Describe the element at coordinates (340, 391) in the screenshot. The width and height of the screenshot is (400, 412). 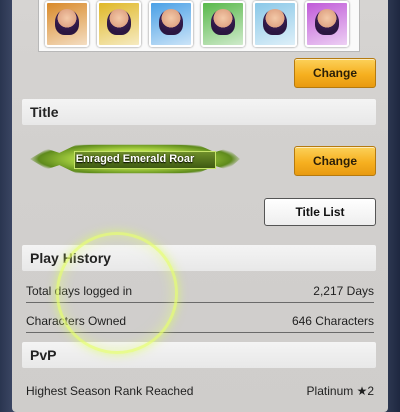
I see `stat-value: Platinum ★2` at that location.